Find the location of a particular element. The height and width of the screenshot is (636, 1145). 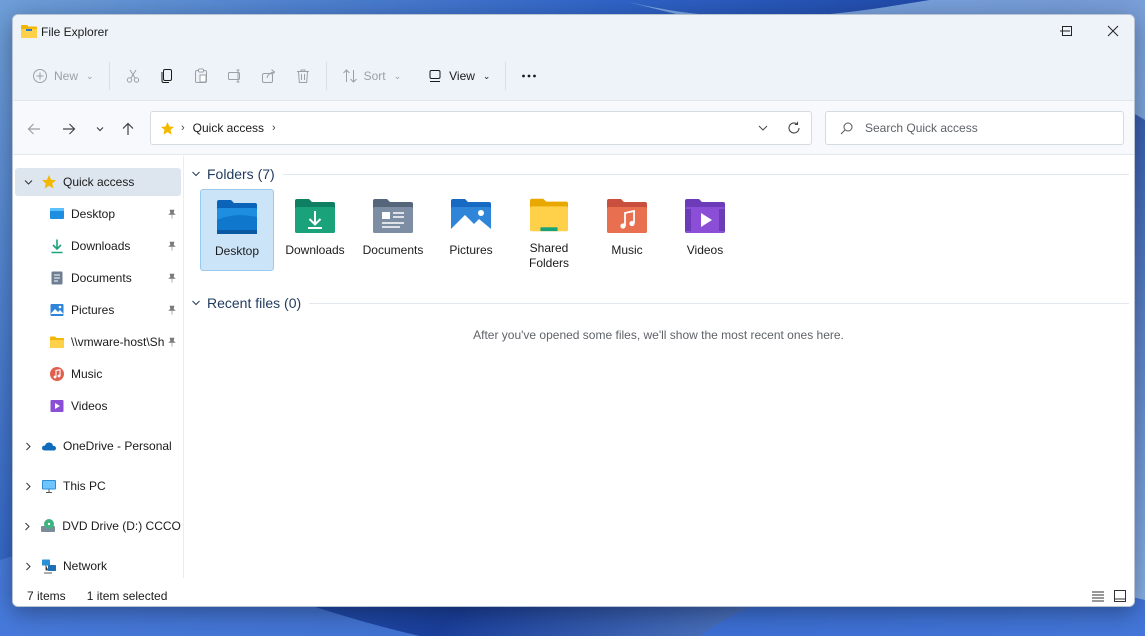

sidebar-item-documents: Documents is located at coordinates (98, 278).